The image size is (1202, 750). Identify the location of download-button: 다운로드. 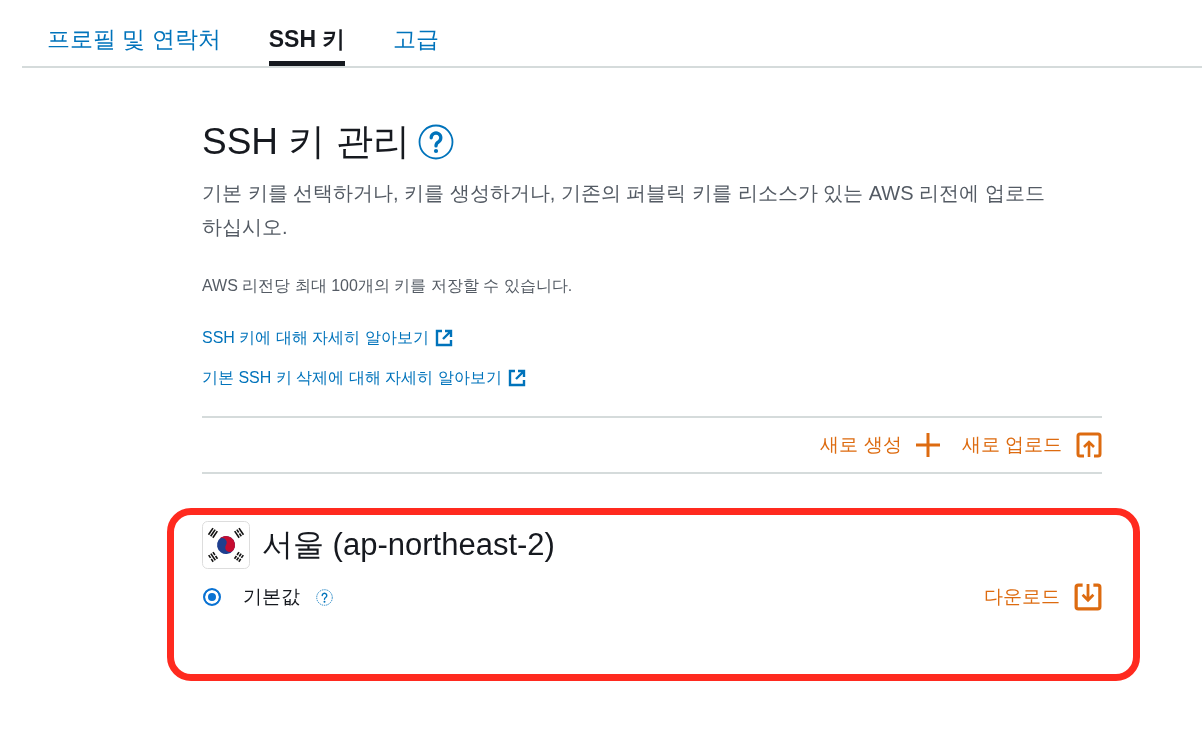
(1043, 597).